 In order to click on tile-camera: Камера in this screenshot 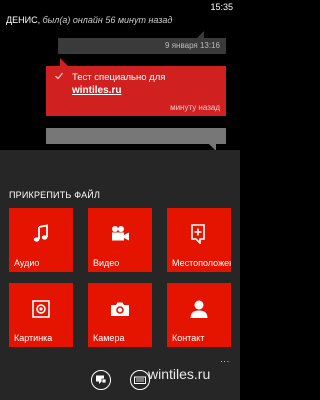, I will do `click(120, 315)`.